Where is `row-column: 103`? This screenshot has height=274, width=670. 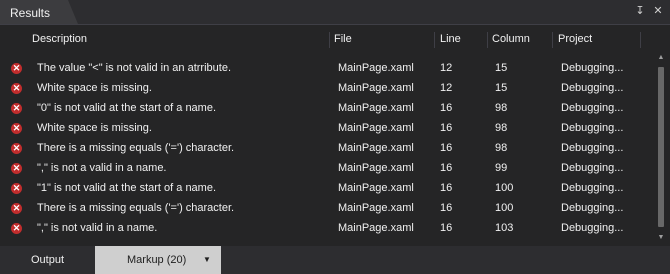
row-column: 103 is located at coordinates (504, 228).